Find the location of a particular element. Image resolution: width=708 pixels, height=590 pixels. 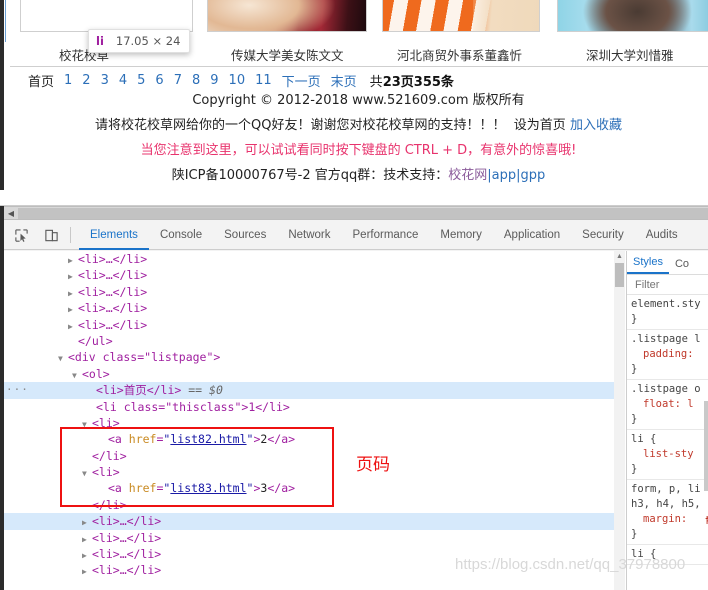

tab-application: Application is located at coordinates (532, 235).